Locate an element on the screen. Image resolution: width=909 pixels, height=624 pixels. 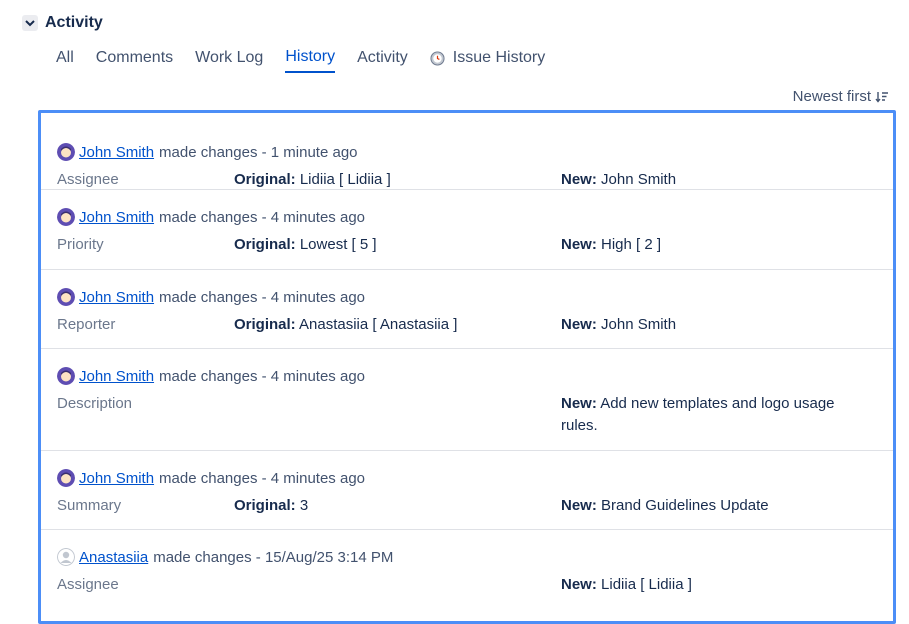
tab-issue-history: Issue History is located at coordinates (487, 60).